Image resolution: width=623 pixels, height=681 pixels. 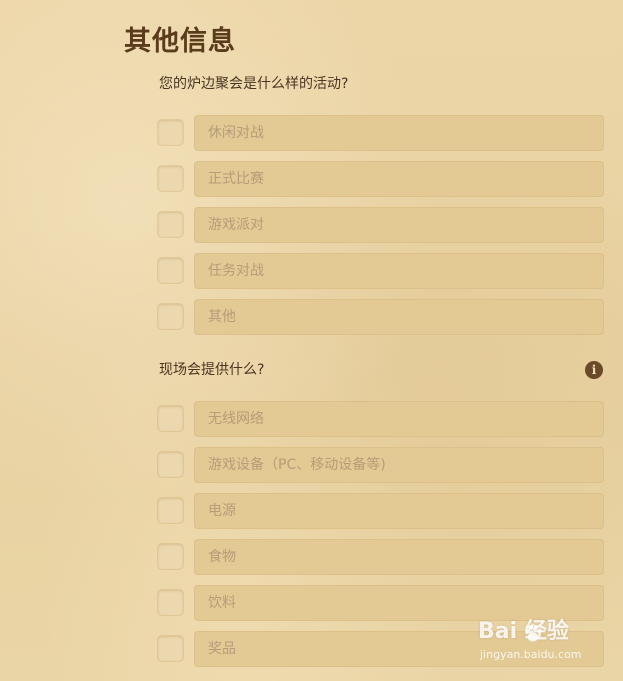 What do you see at coordinates (236, 271) in the screenshot?
I see `option-label: 任务对战` at bounding box center [236, 271].